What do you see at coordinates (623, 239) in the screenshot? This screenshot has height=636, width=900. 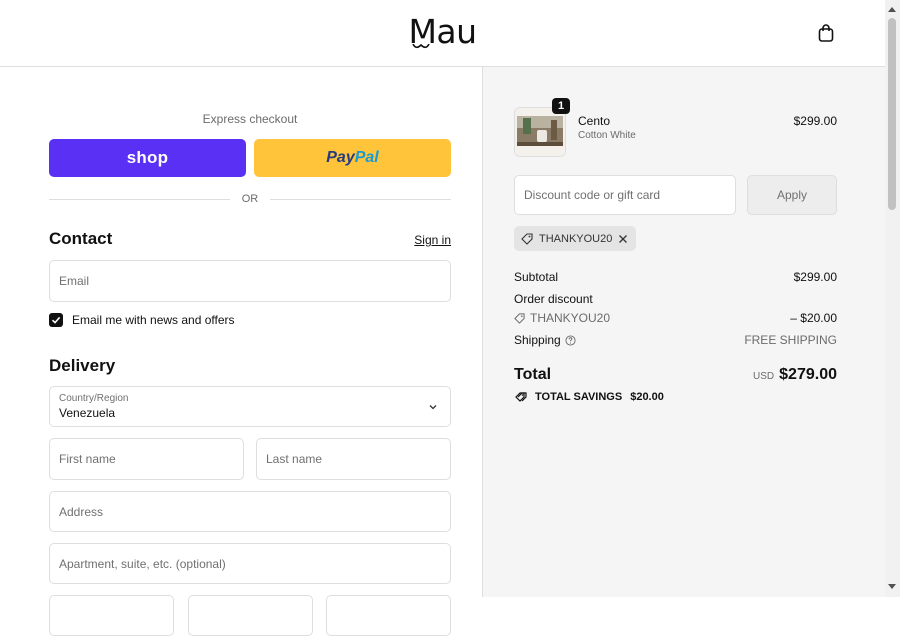 I see `remove-discount-icon` at bounding box center [623, 239].